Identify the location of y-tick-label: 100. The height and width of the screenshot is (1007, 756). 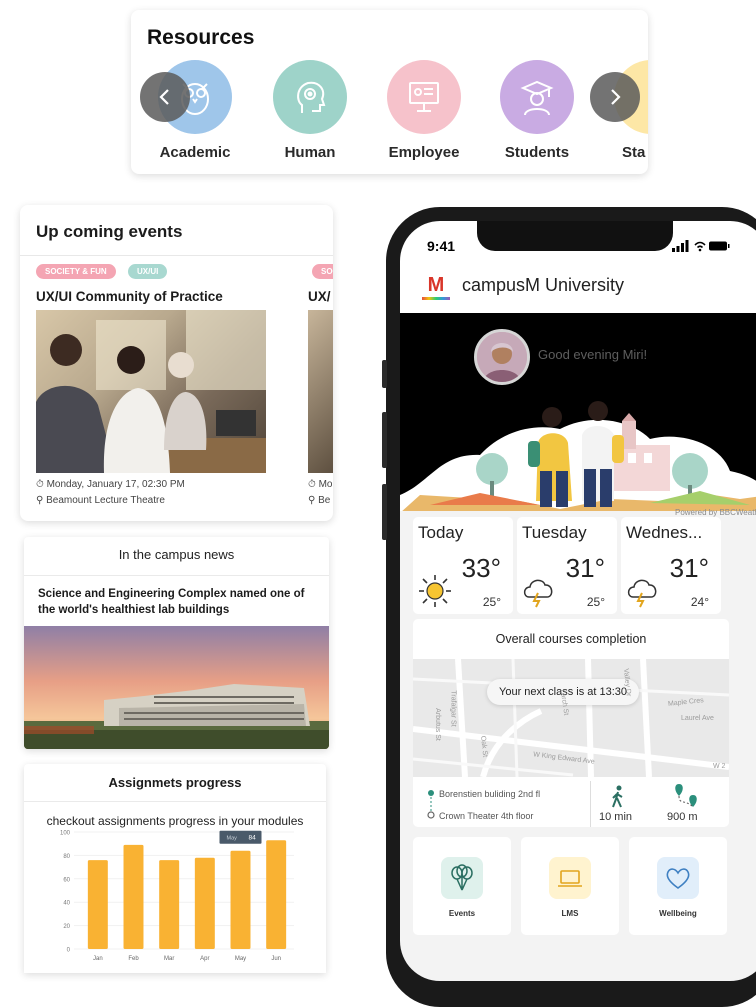
(65, 834).